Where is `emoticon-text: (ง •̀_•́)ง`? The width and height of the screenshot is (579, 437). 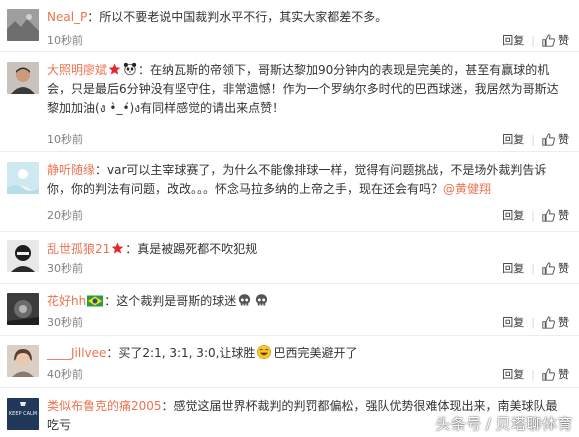 emoticon-text: (ง •̀_•́)ง is located at coordinates (118, 108).